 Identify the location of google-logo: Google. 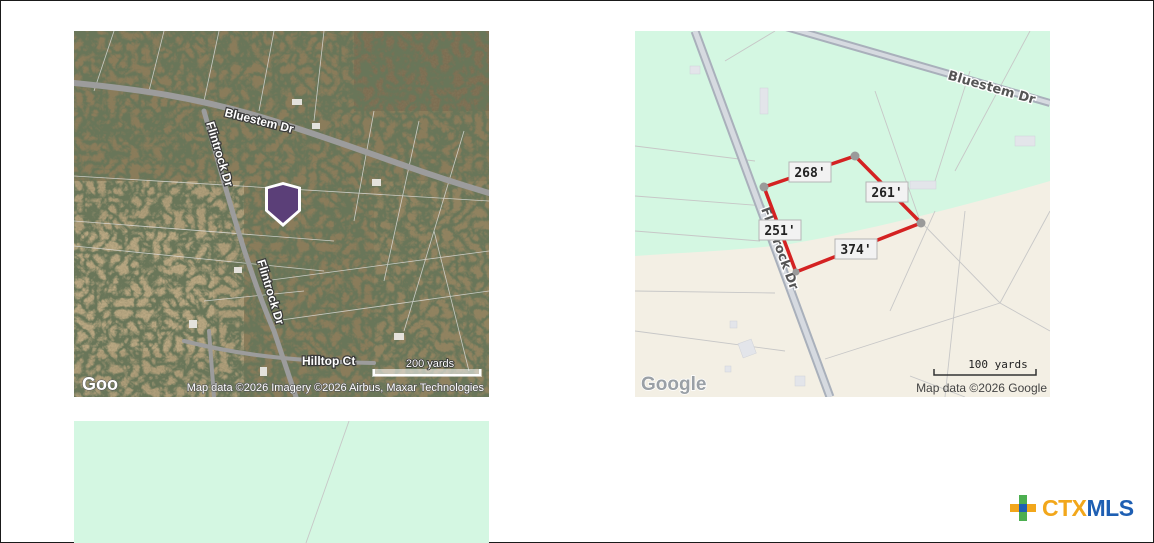
(673, 384).